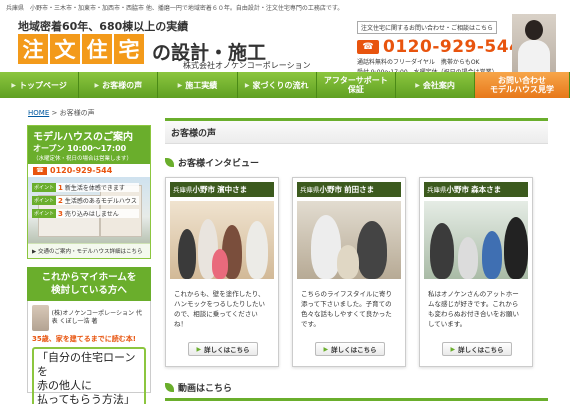 Image resolution: width=570 pixels, height=404 pixels. Describe the element at coordinates (198, 85) in the screenshot. I see `nav-works: ▶ 施工実績` at that location.